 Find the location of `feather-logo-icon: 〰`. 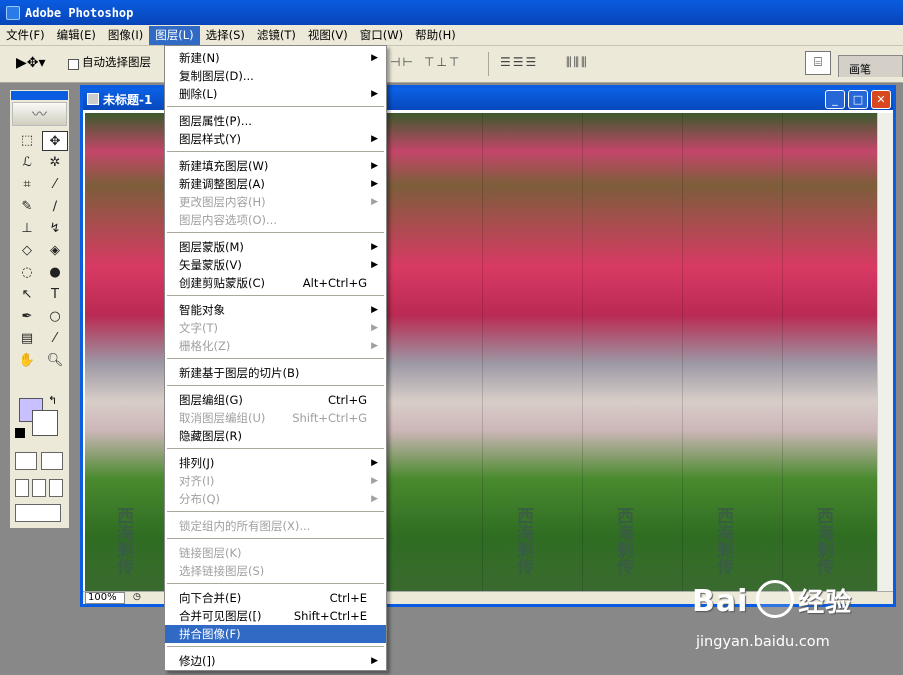

feather-logo-icon: 〰 is located at coordinates (39, 114).